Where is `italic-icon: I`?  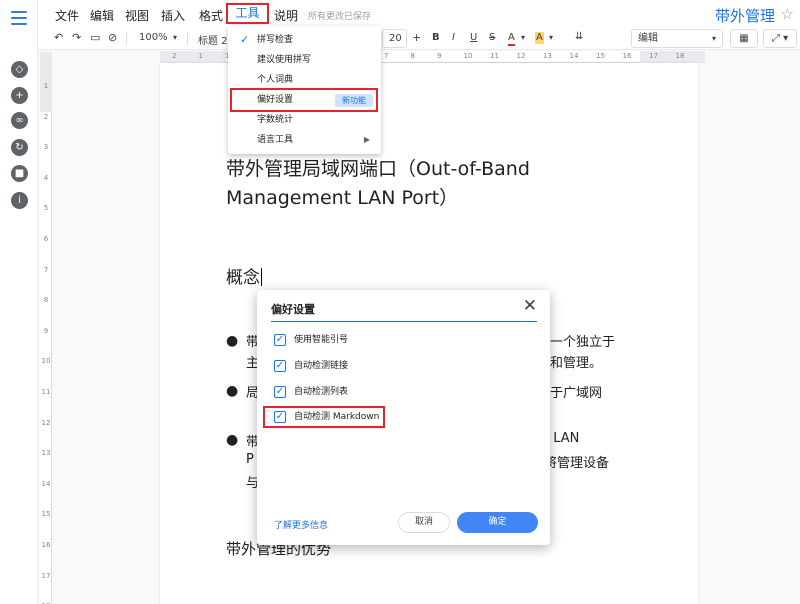
italic-icon: I is located at coordinates (453, 37).